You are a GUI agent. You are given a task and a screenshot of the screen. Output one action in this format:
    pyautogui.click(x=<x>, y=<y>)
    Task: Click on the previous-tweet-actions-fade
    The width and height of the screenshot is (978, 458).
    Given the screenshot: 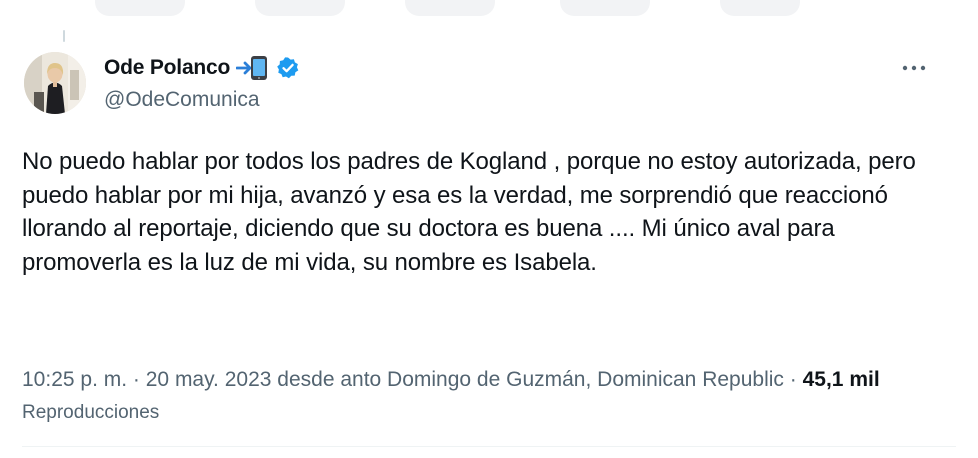 What is the action you would take?
    pyautogui.click(x=489, y=11)
    